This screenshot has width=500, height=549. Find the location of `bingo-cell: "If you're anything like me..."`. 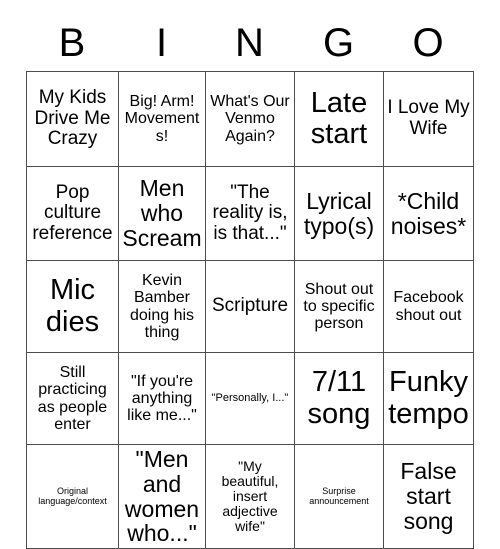

bingo-cell: "If you're anything like me..." is located at coordinates (162, 398).